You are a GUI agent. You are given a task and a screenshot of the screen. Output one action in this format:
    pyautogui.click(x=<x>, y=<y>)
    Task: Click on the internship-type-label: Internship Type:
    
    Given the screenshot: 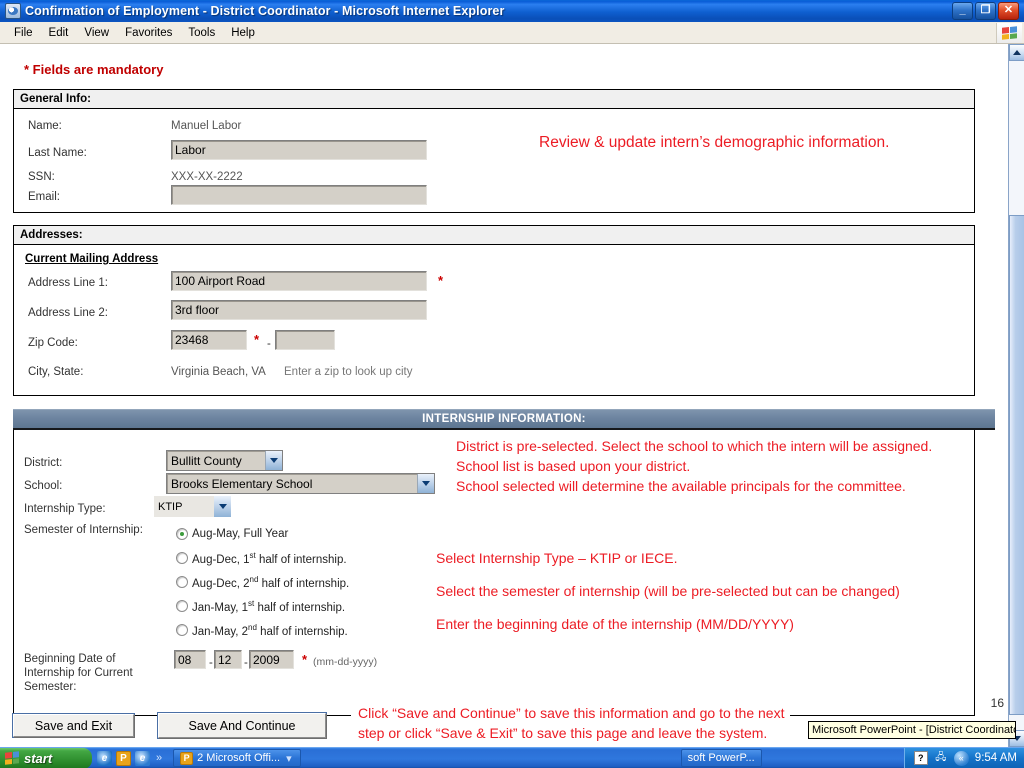 What is the action you would take?
    pyautogui.click(x=65, y=509)
    